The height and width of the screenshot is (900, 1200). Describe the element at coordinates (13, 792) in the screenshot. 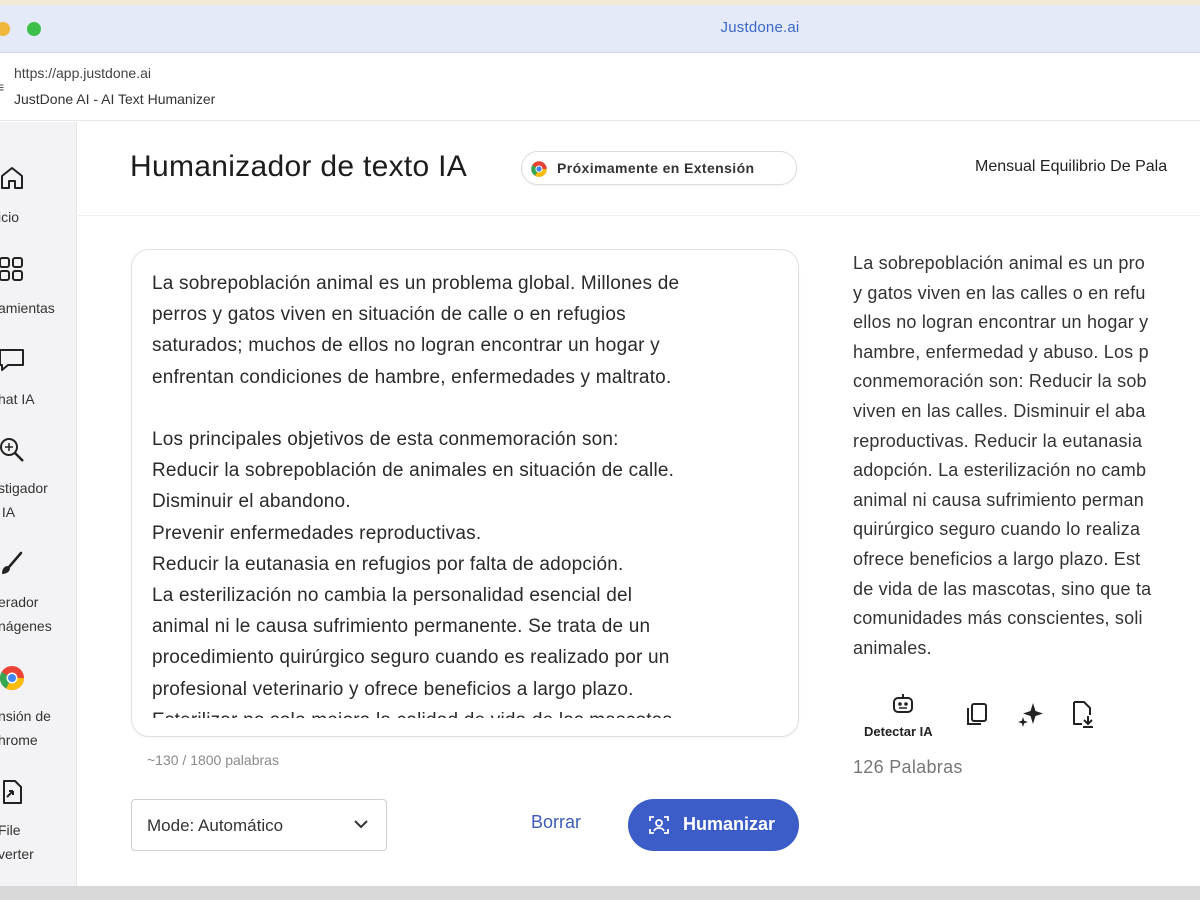

I see `file-convert-icon` at that location.